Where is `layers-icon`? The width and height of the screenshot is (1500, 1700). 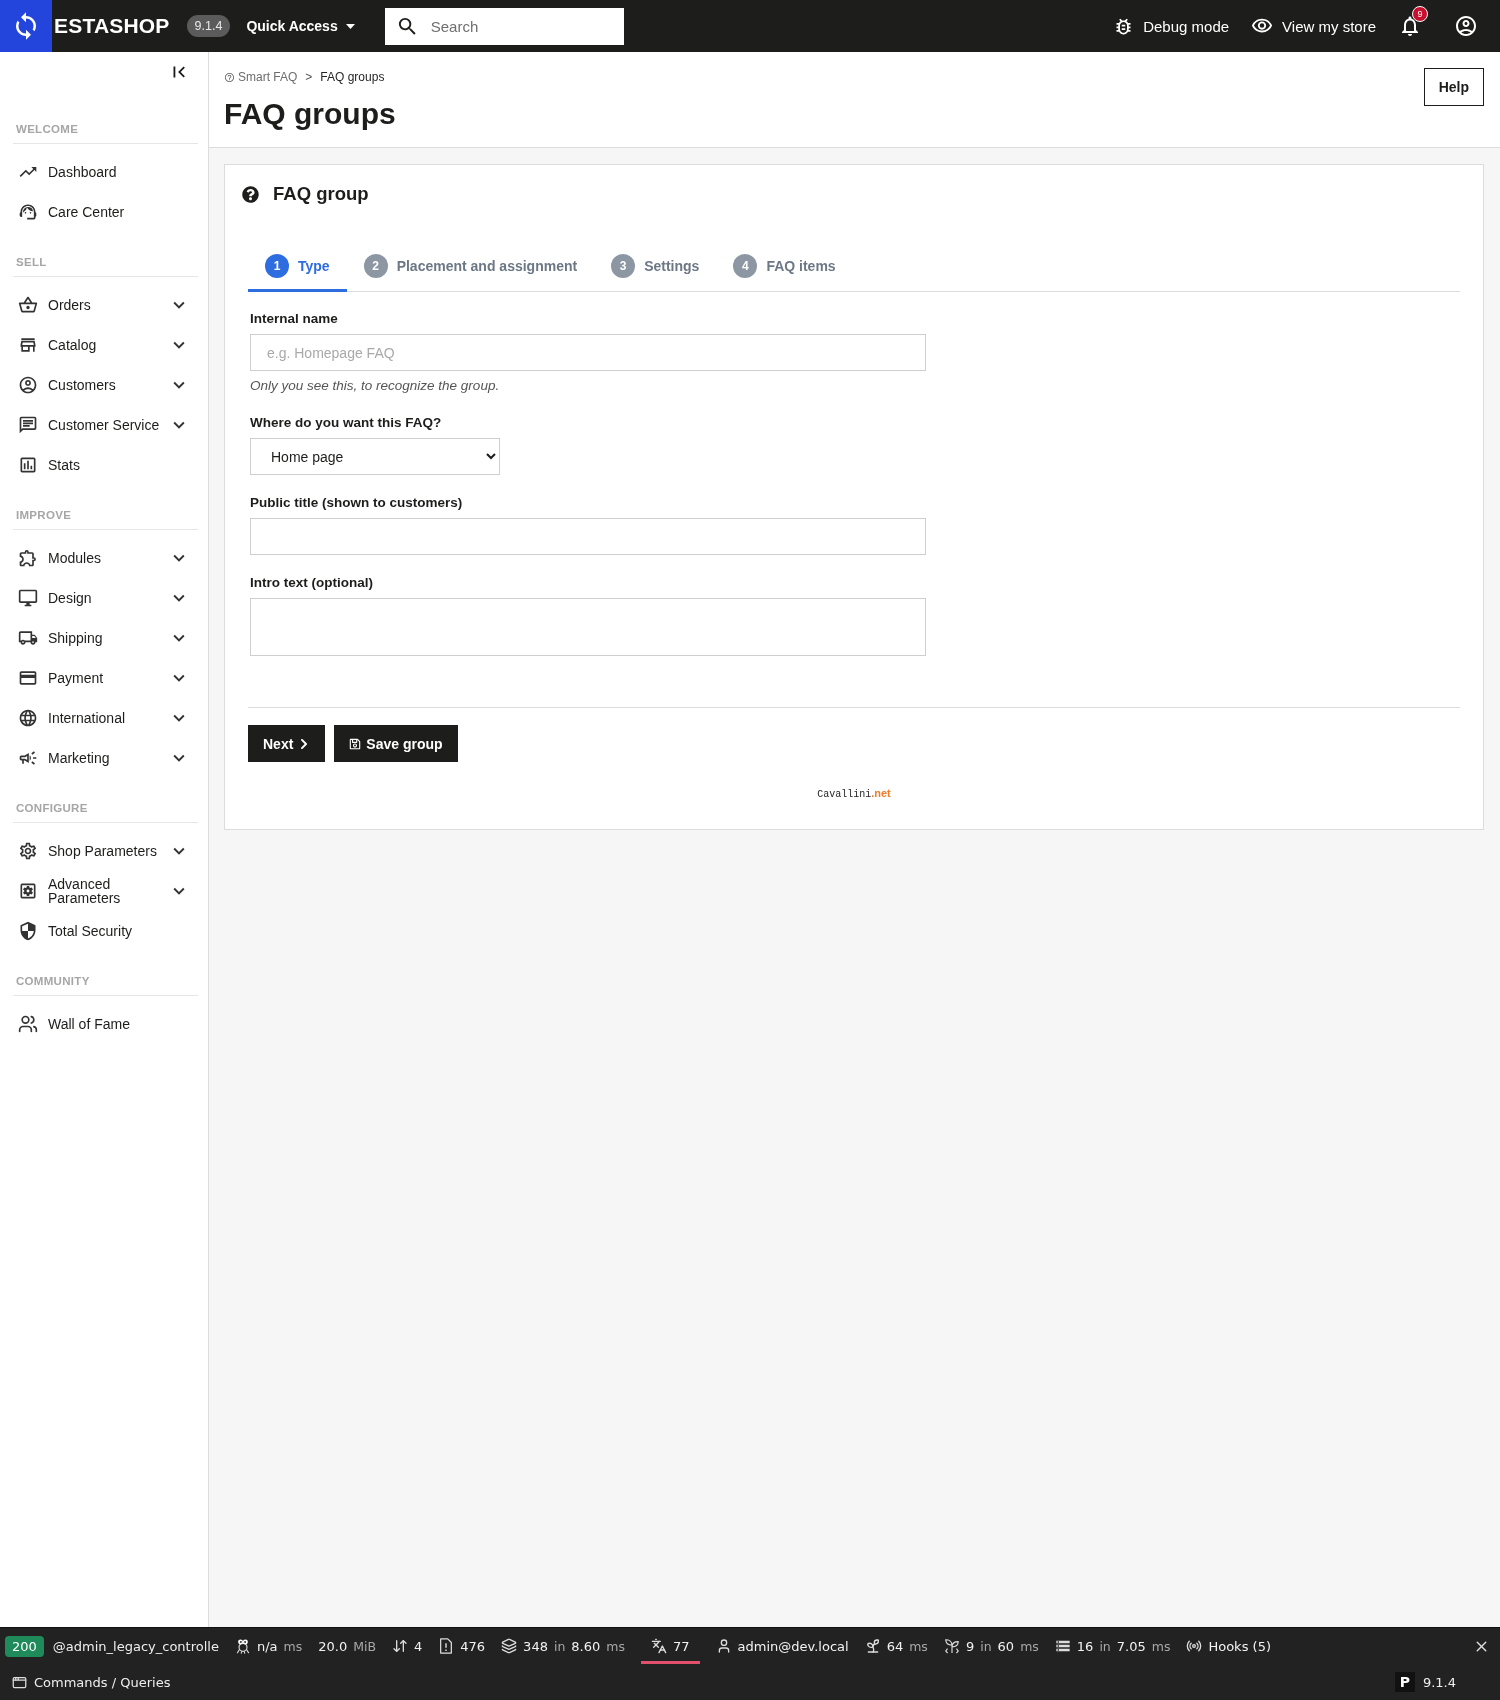
layers-icon is located at coordinates (509, 1646).